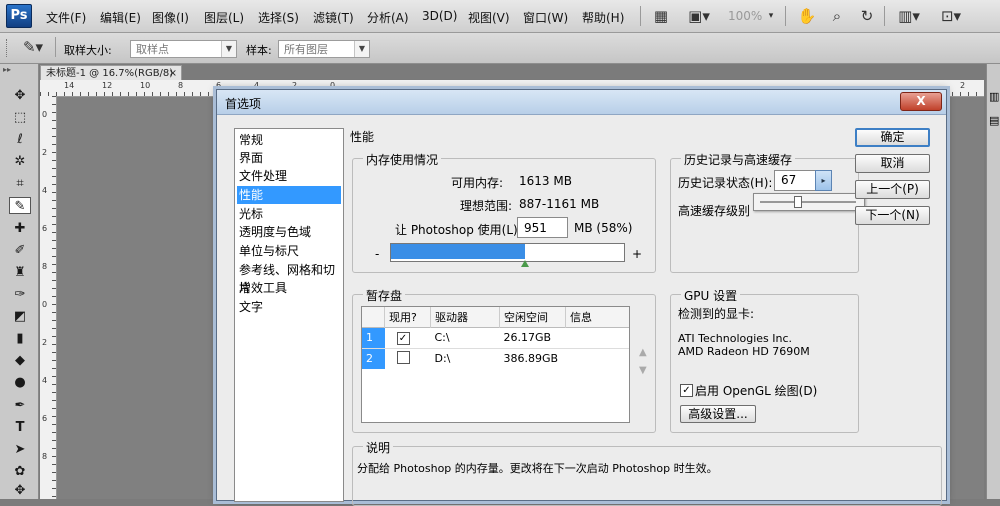 Image resolution: width=1000 pixels, height=506 pixels. Describe the element at coordinates (884, 16) in the screenshot. I see `menu-separator` at that location.